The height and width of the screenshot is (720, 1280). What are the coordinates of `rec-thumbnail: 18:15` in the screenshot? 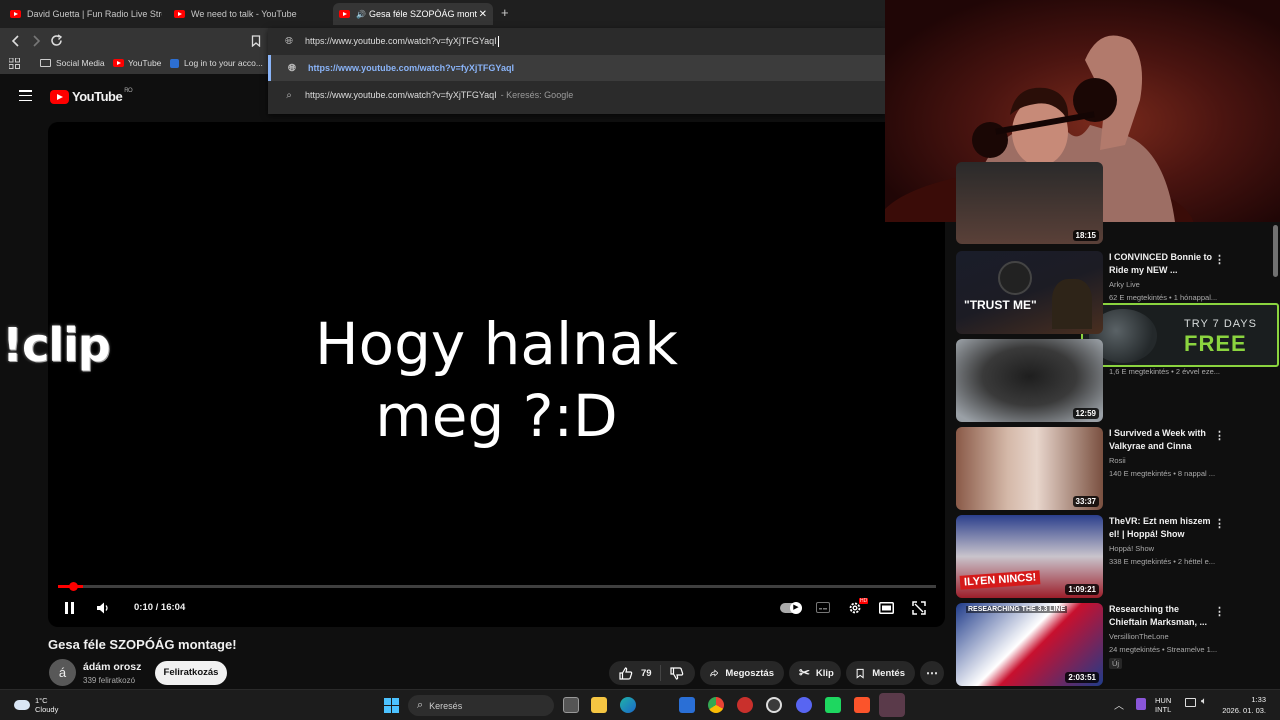 It's located at (1029, 203).